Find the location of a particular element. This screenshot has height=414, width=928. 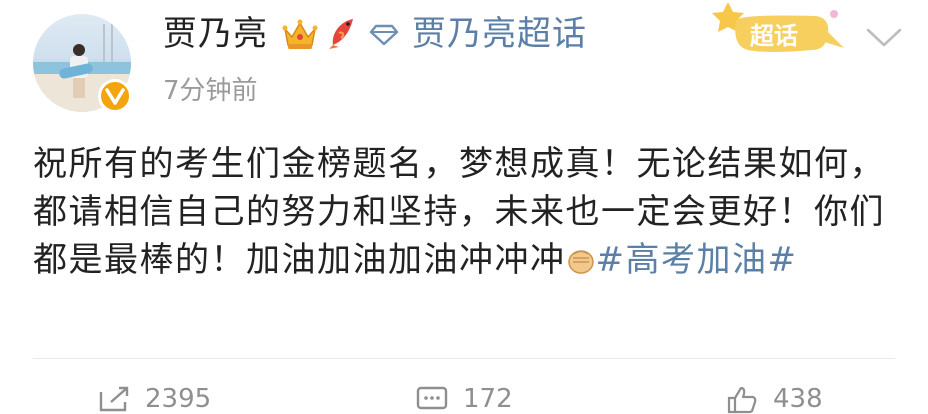

author-name: 贾乃亮 is located at coordinates (215, 34).